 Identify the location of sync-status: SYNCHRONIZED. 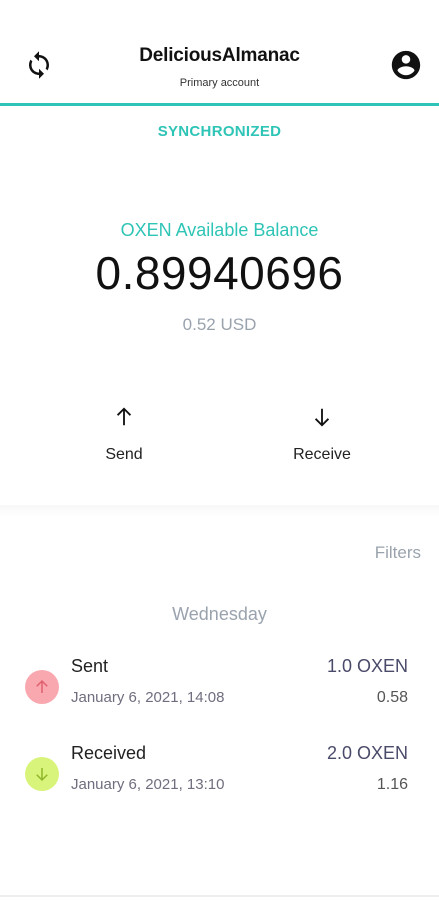
(219, 131).